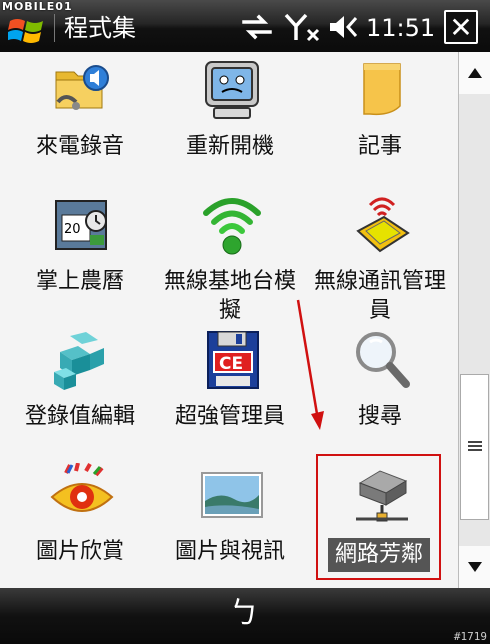 Image resolution: width=490 pixels, height=644 pixels. I want to click on program-label: 來電錄音, so click(79, 146).